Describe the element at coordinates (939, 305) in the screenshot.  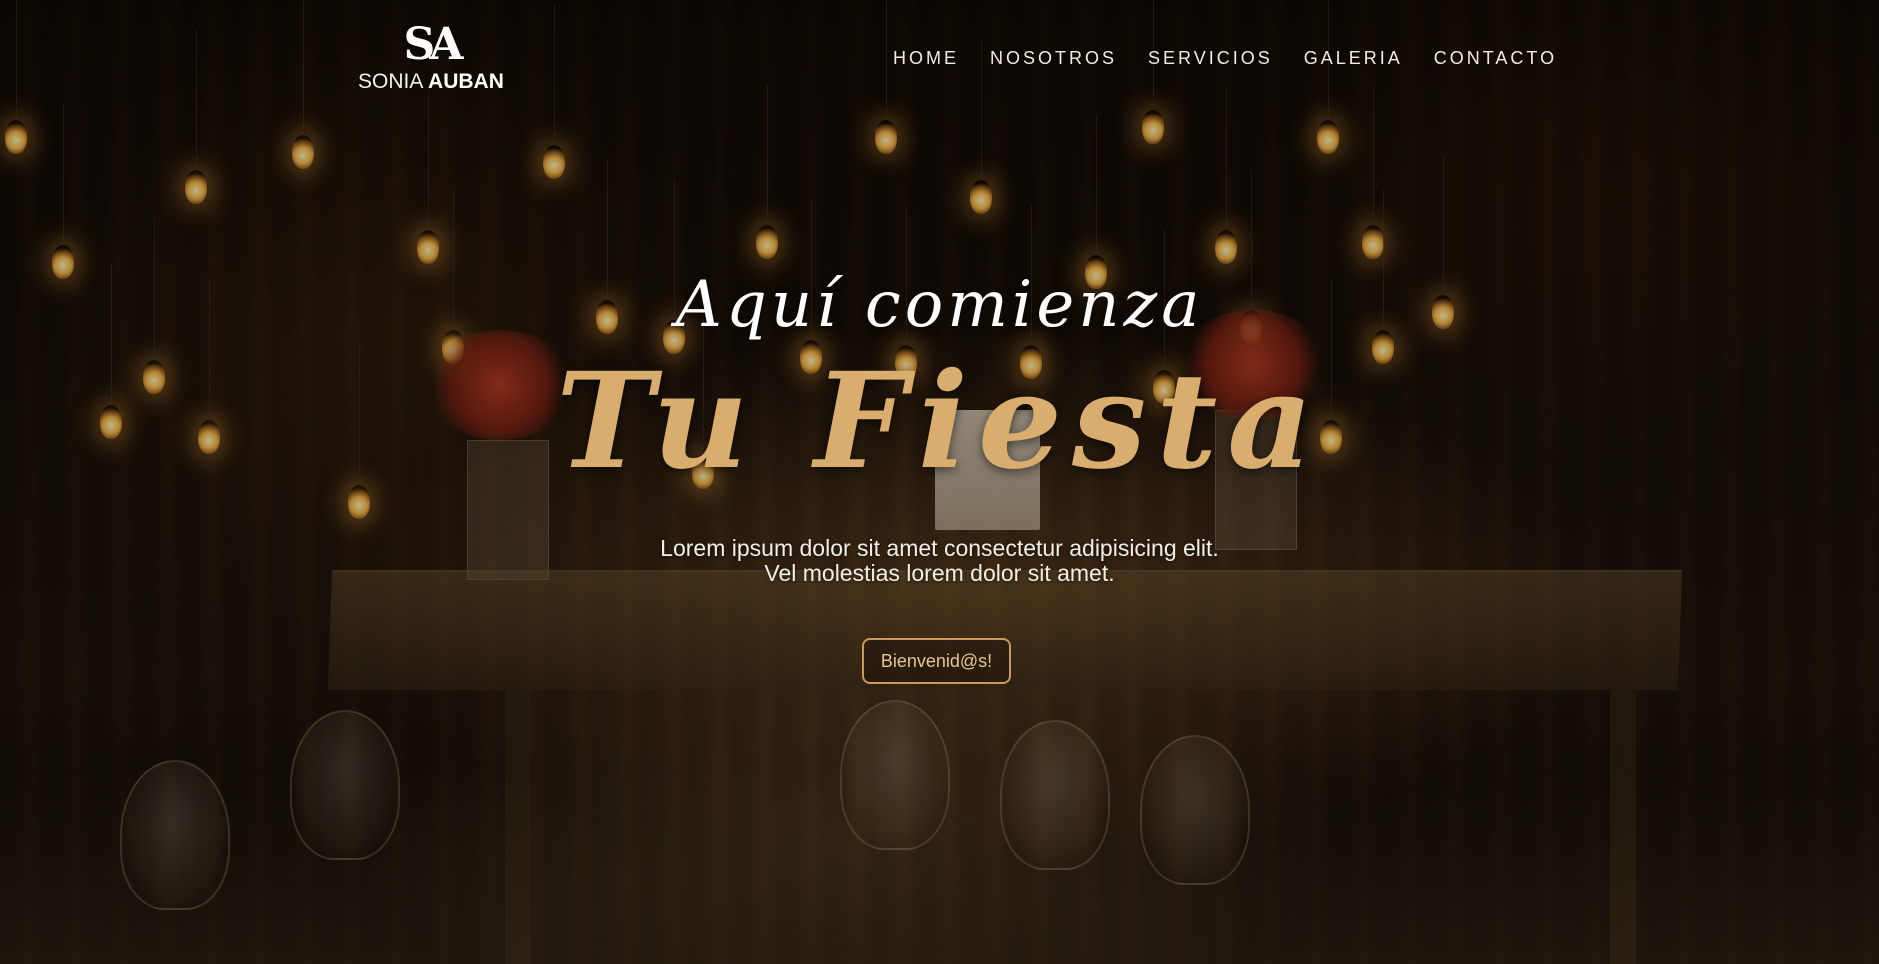
I see `hero-subtitle: Aquí comienza` at that location.